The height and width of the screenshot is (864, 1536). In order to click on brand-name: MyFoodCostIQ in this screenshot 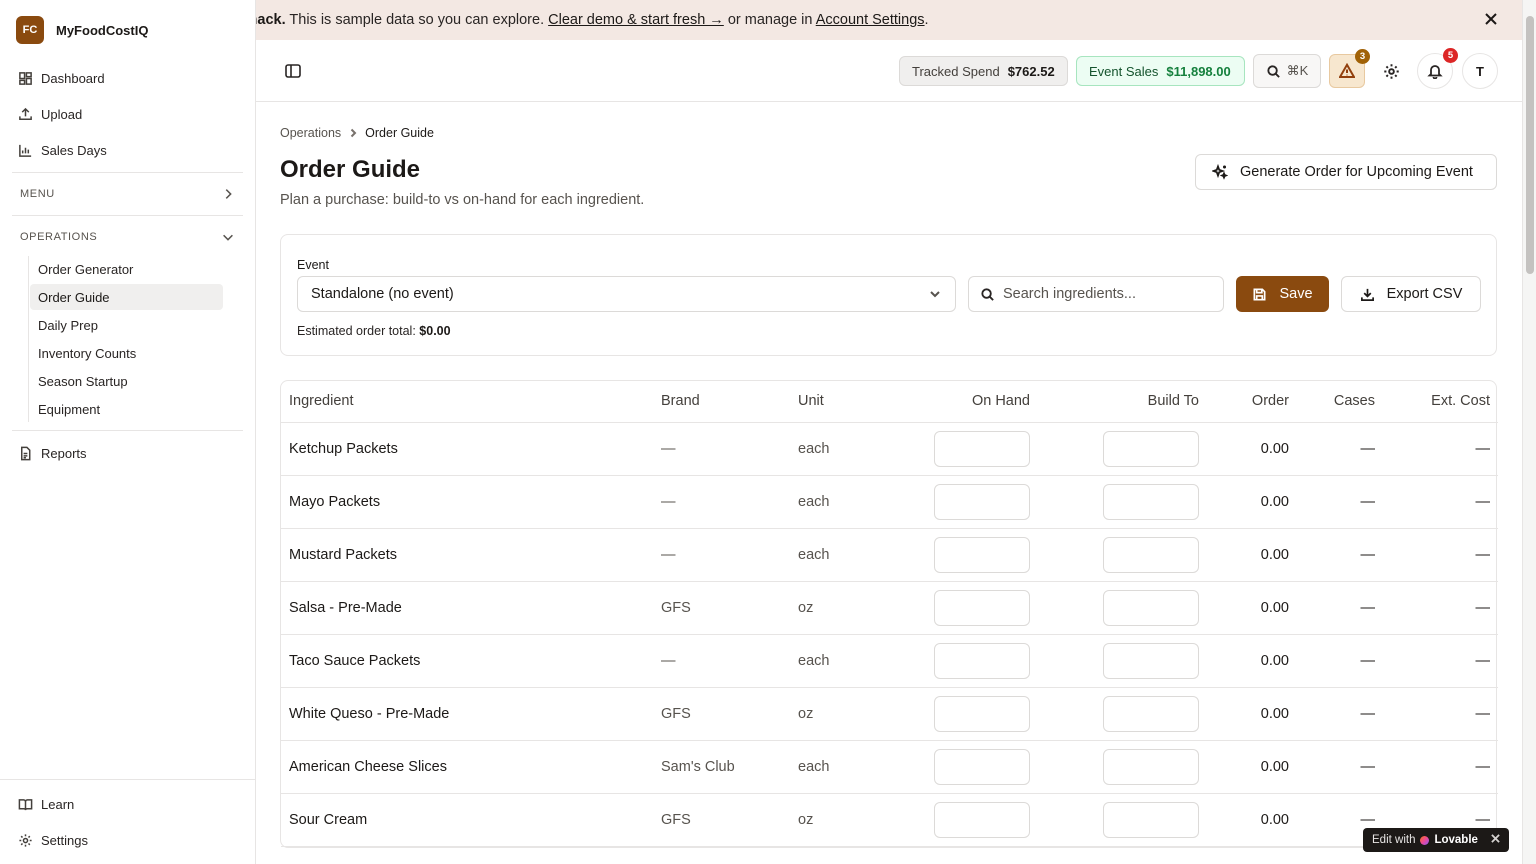, I will do `click(102, 30)`.